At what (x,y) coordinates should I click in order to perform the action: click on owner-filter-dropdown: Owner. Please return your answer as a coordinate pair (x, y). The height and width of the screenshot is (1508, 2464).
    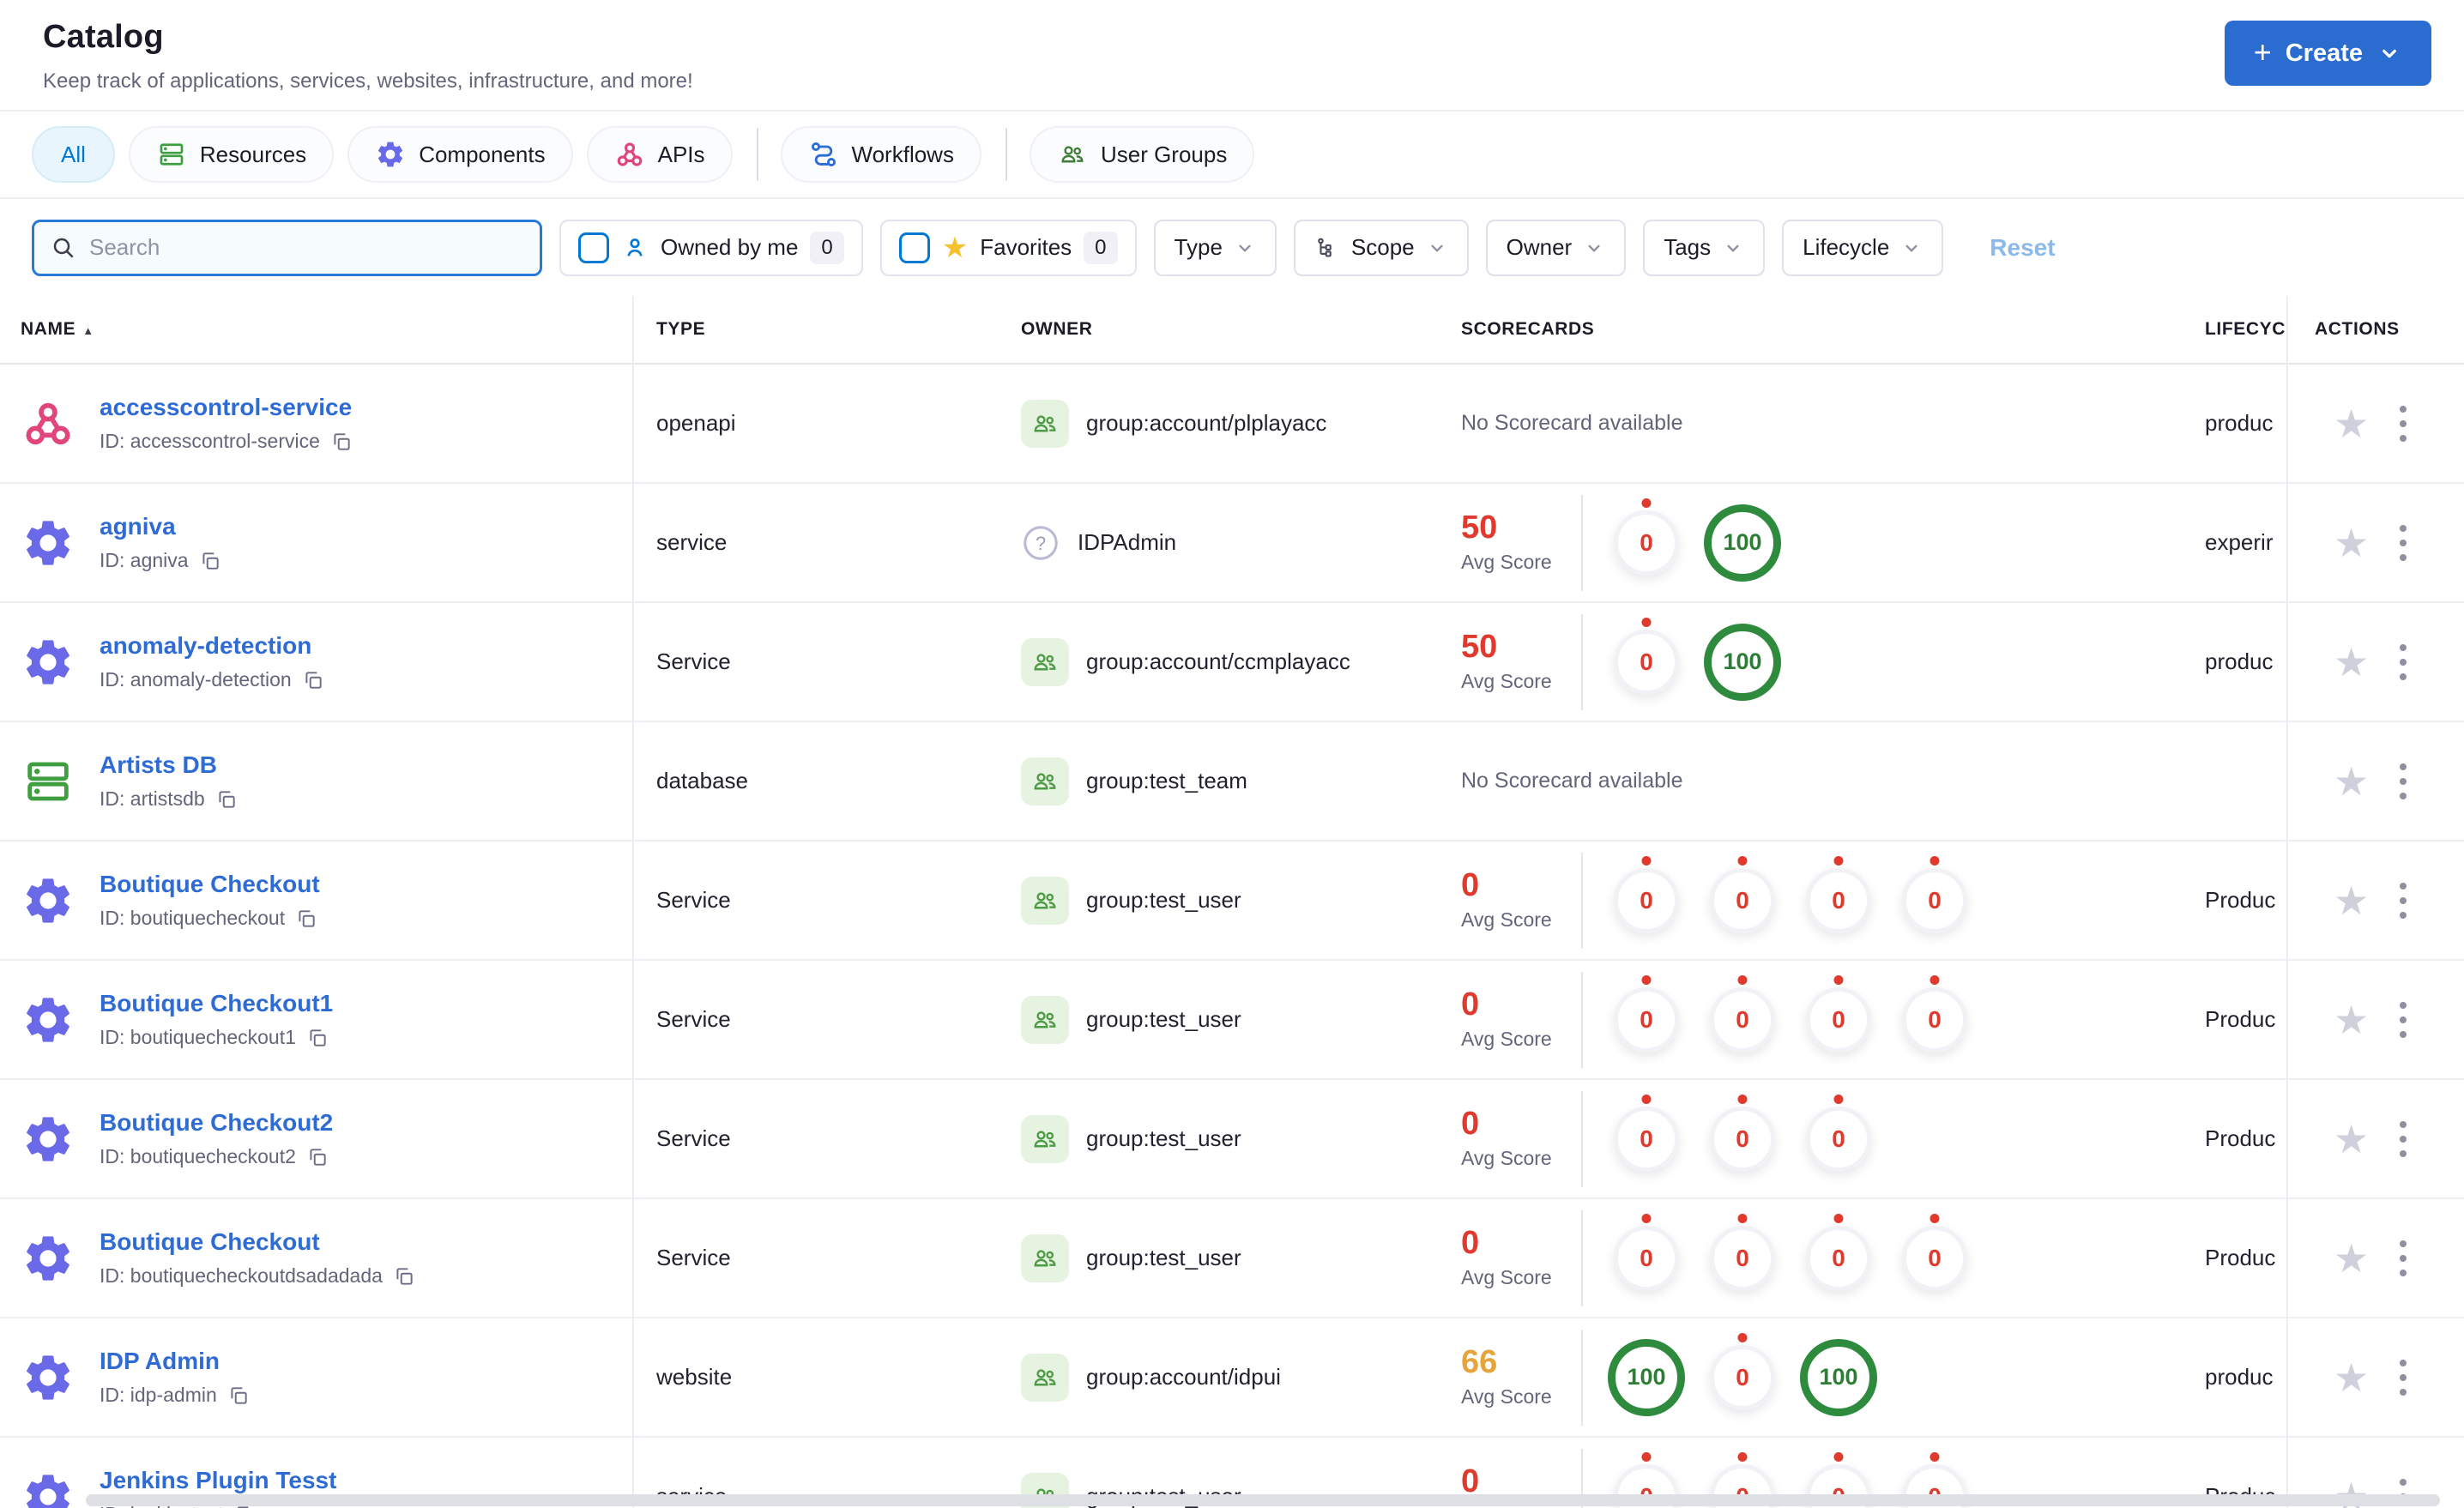
    Looking at the image, I should click on (1556, 248).